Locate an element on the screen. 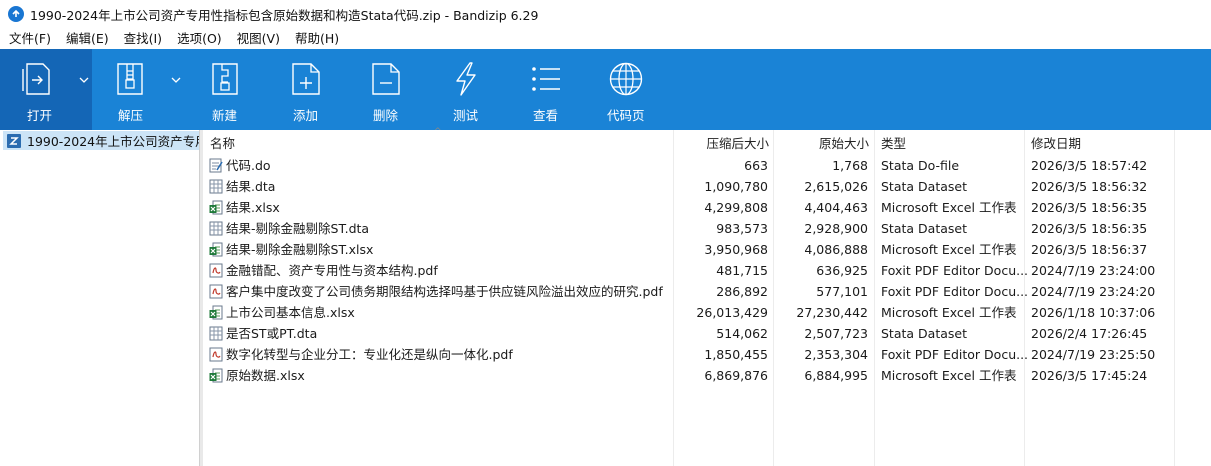 The height and width of the screenshot is (466, 1211). test-button: 测试 is located at coordinates (466, 89).